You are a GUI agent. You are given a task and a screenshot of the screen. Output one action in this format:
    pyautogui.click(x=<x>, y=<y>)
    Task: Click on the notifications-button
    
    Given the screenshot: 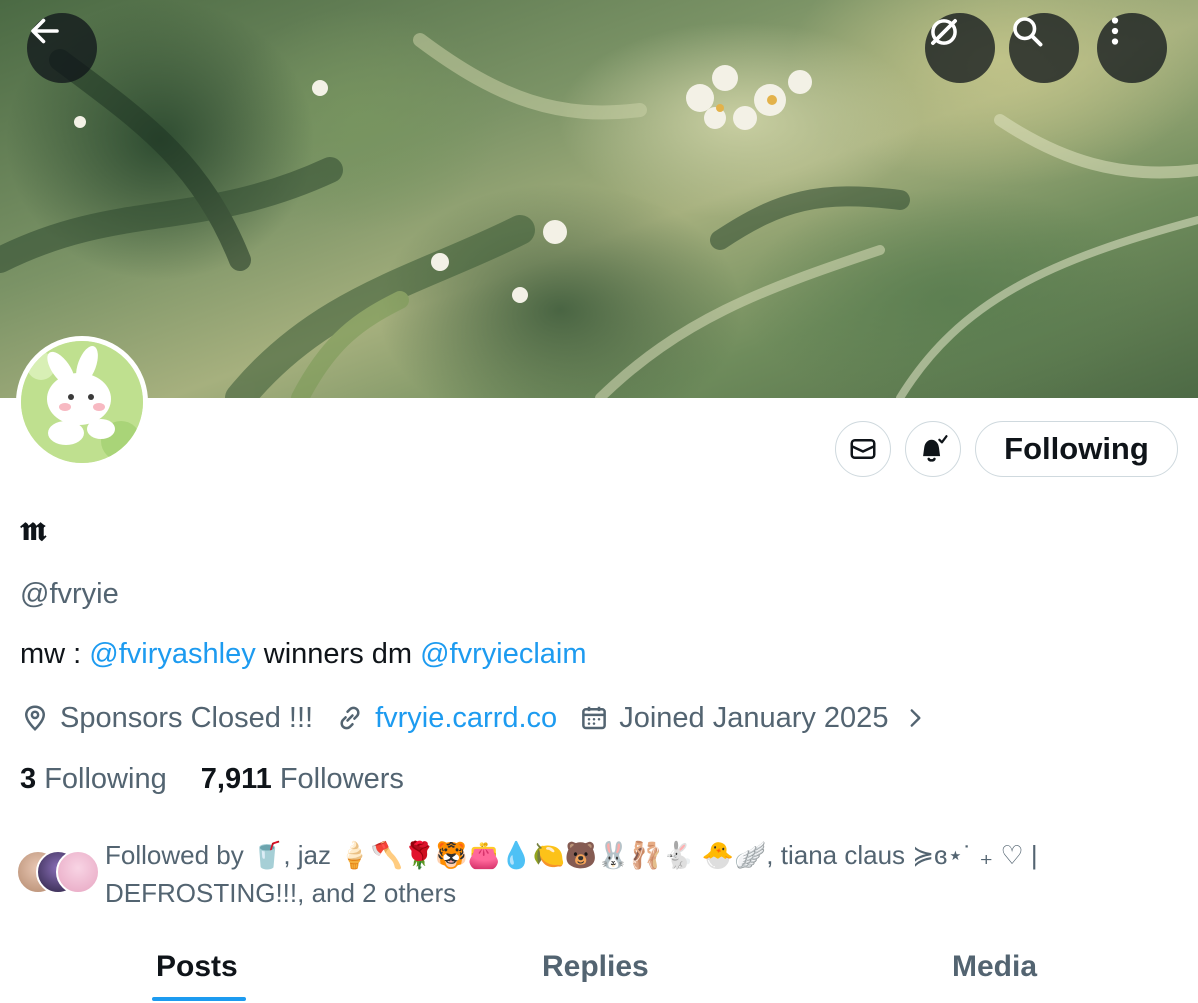 What is the action you would take?
    pyautogui.click(x=933, y=449)
    